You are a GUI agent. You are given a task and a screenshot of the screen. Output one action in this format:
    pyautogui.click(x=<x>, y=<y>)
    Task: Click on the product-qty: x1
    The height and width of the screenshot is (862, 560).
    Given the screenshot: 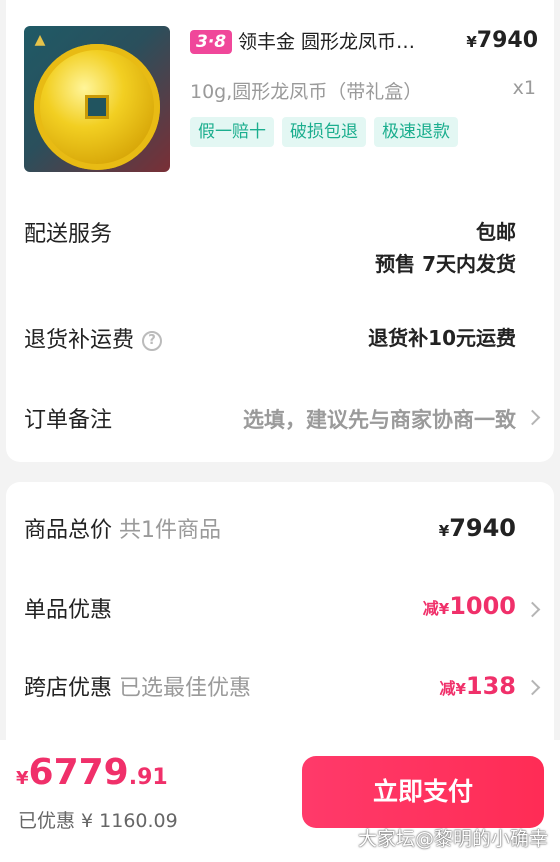 What is the action you would take?
    pyautogui.click(x=524, y=88)
    